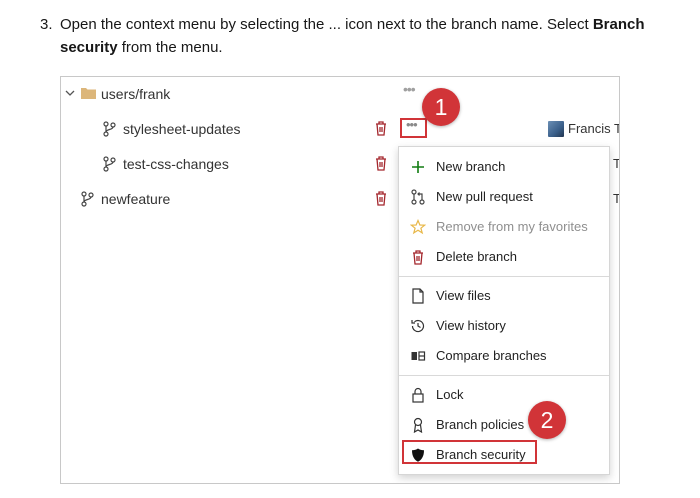 The image size is (700, 498). What do you see at coordinates (471, 166) in the screenshot?
I see `menu-item-label: New branch` at bounding box center [471, 166].